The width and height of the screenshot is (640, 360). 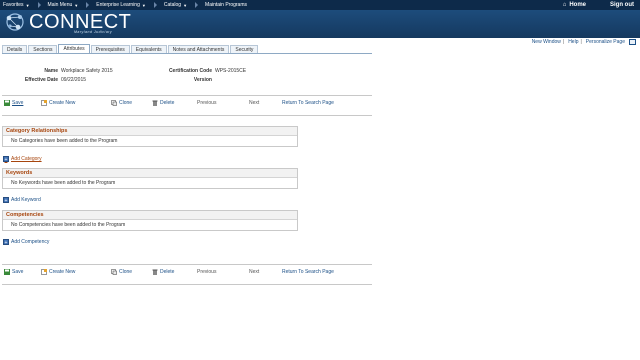 I want to click on utility-links: New Window | Help | Personalize Page, so click(x=583, y=42).